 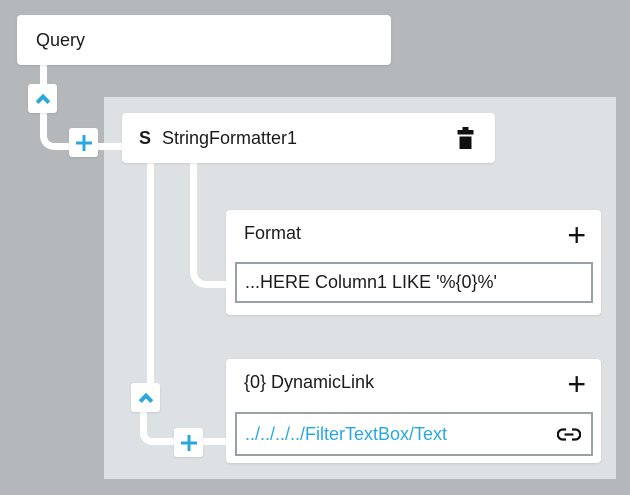 What do you see at coordinates (204, 40) in the screenshot?
I see `query-node: Query` at bounding box center [204, 40].